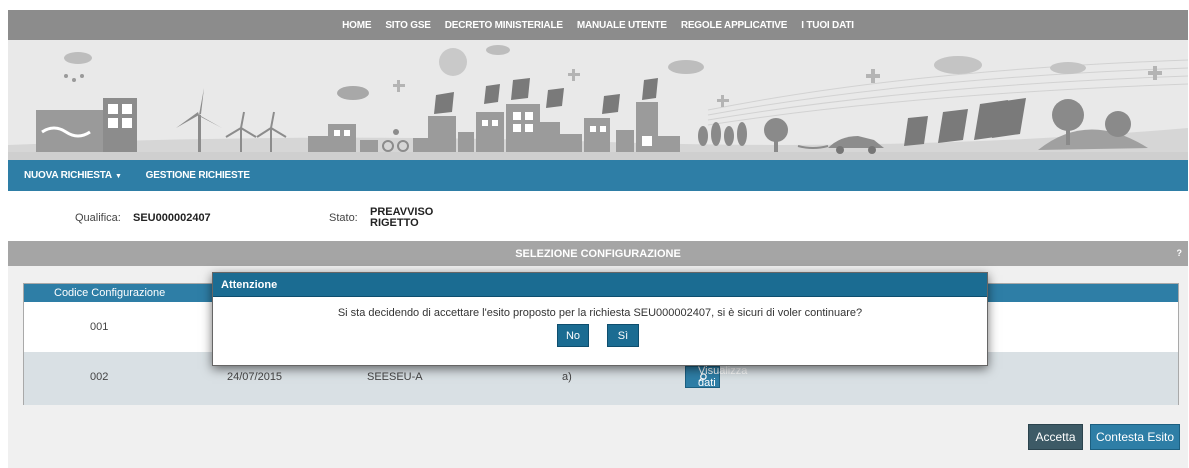 The height and width of the screenshot is (468, 1189). What do you see at coordinates (723, 377) in the screenshot?
I see `visualizza-dati-label: Visualizza dati` at bounding box center [723, 377].